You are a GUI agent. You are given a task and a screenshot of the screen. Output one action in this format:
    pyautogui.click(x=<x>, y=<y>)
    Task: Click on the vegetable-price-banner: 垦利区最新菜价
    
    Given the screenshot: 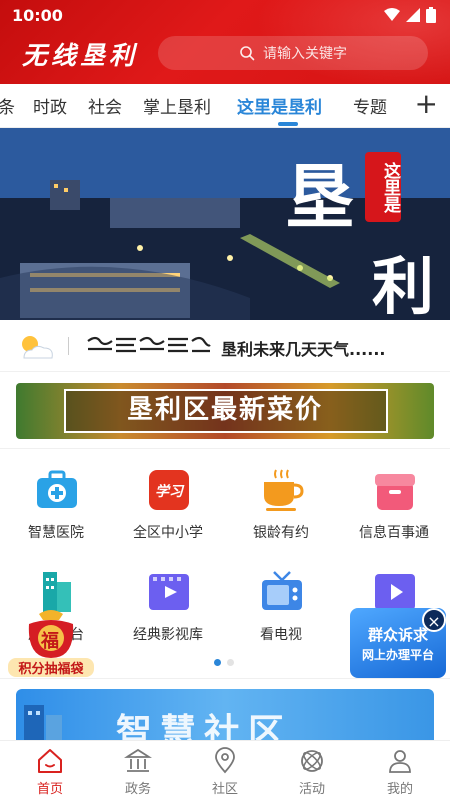 What is the action you would take?
    pyautogui.click(x=225, y=411)
    